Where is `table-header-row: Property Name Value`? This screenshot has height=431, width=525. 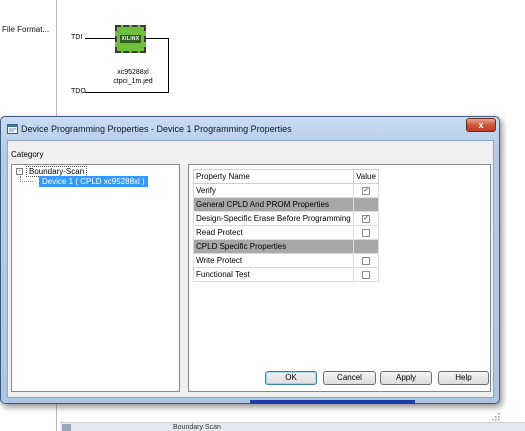
table-header-row: Property Name Value is located at coordinates (286, 176).